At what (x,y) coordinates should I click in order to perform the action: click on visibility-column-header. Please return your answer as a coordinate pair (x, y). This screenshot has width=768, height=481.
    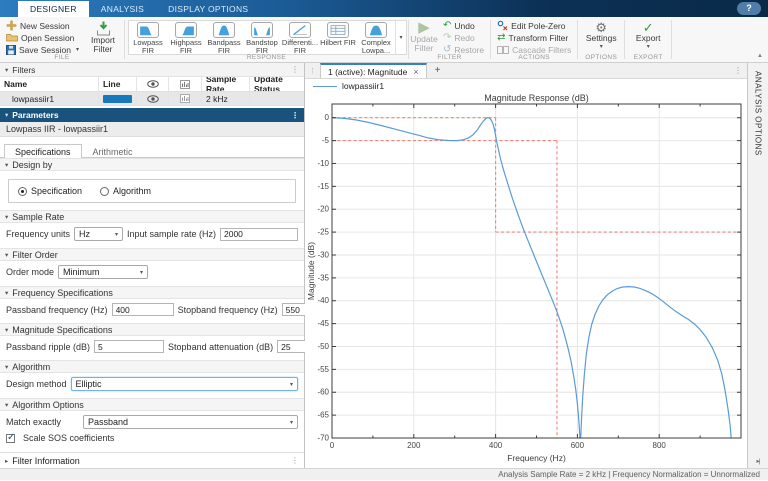
    Looking at the image, I should click on (153, 84).